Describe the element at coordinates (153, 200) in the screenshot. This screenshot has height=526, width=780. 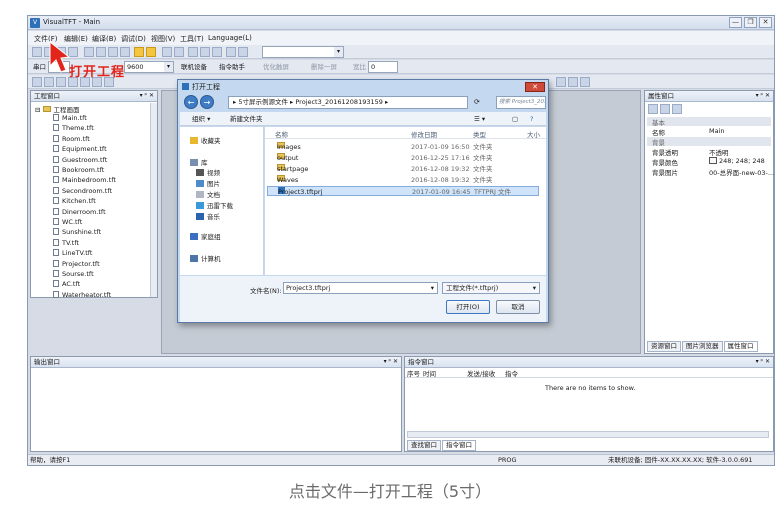
I see `project-scrollbar` at that location.